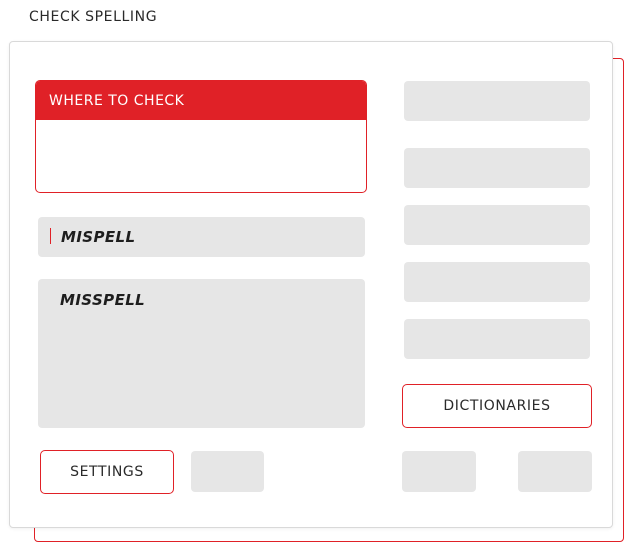 The height and width of the screenshot is (551, 628). Describe the element at coordinates (497, 282) in the screenshot. I see `change-button` at that location.